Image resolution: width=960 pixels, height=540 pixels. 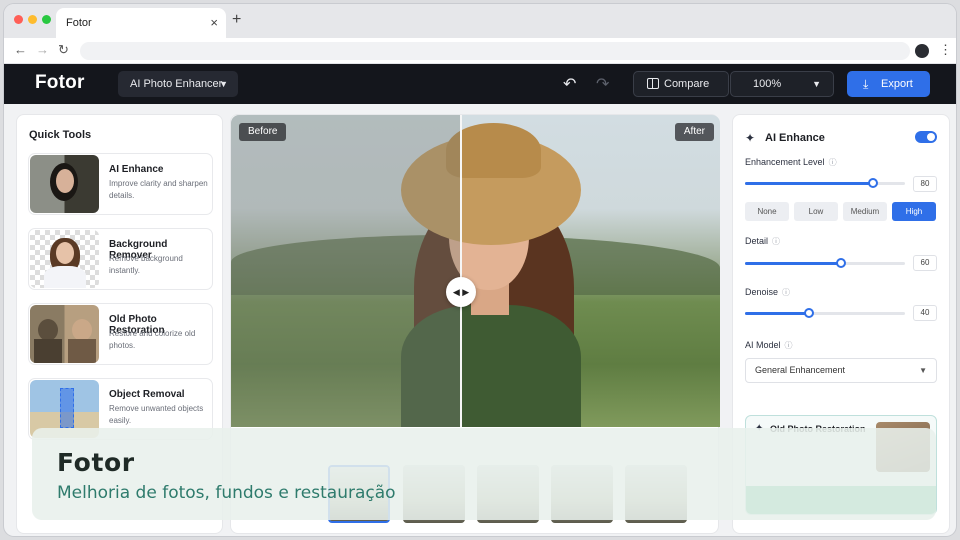 I want to click on detail-value: 60, so click(x=925, y=263).